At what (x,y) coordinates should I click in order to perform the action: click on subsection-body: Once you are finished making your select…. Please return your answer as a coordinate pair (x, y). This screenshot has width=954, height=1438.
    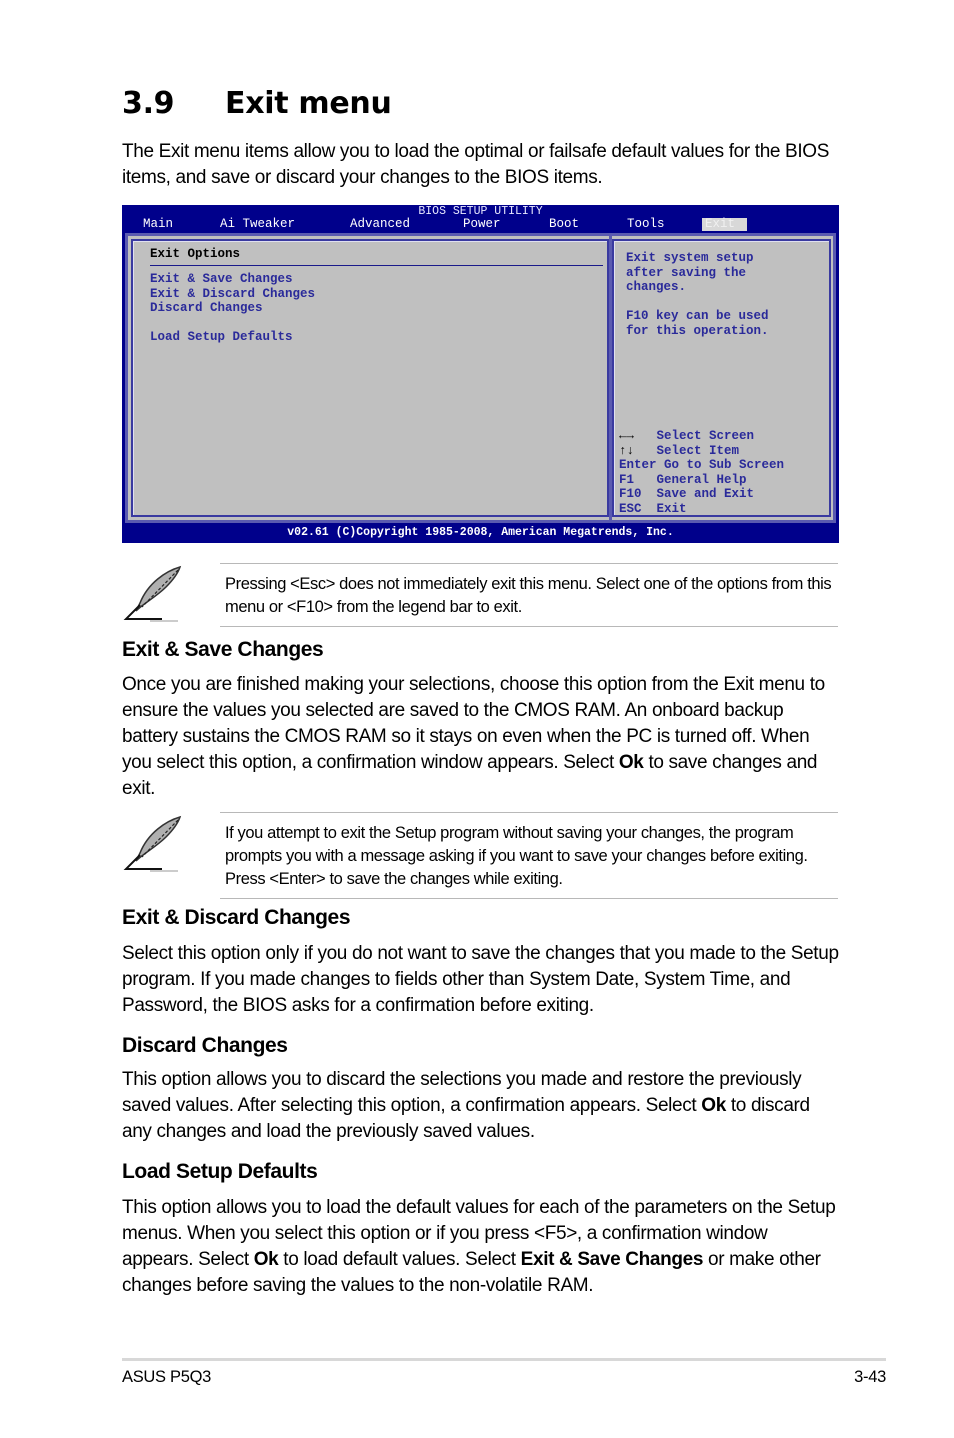
    Looking at the image, I should click on (473, 736).